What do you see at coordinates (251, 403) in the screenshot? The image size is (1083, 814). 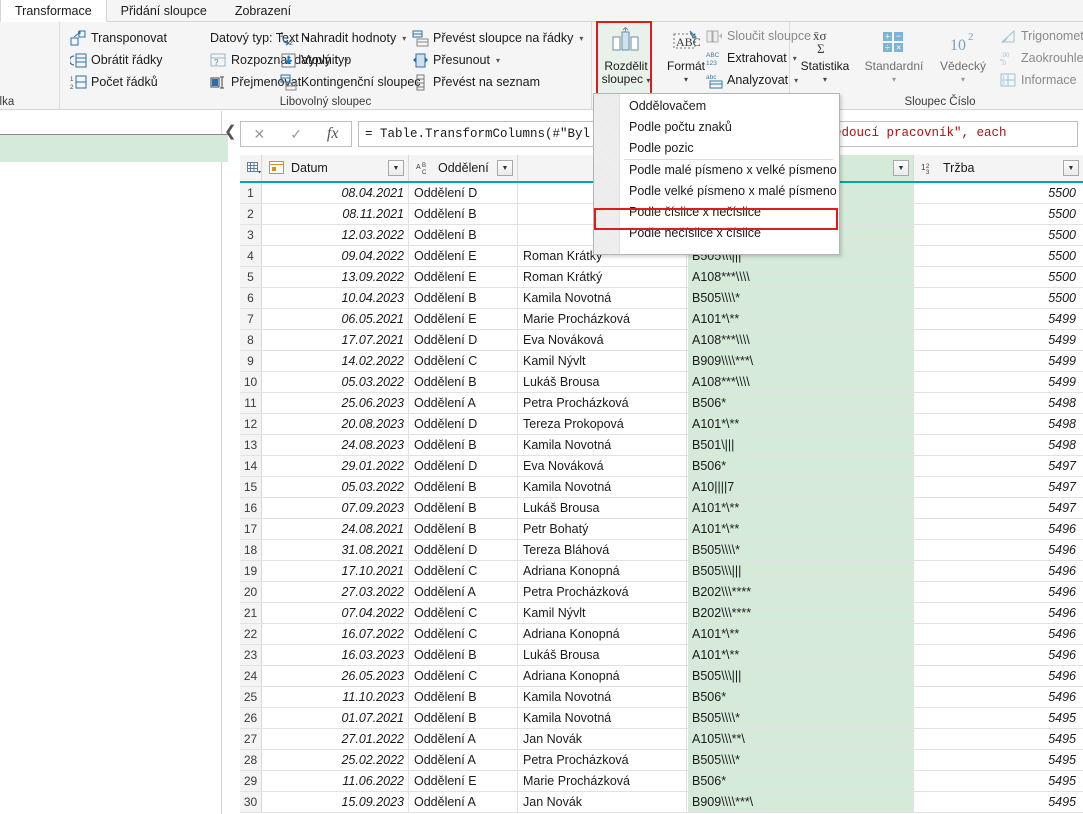 I see `row-number: 11` at bounding box center [251, 403].